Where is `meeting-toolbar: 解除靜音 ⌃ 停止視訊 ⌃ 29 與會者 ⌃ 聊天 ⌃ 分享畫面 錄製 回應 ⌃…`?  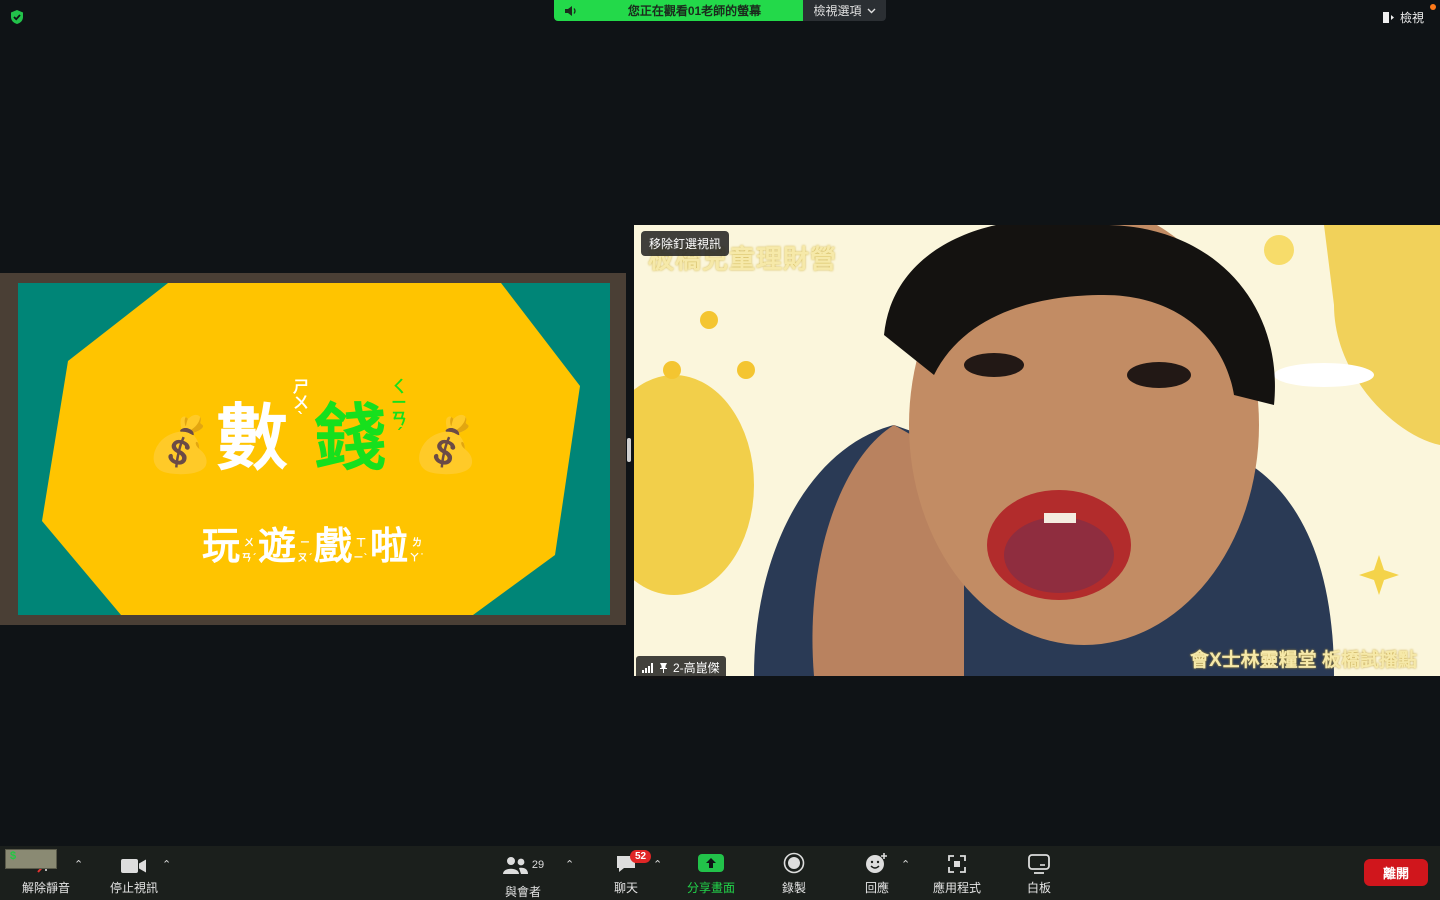 meeting-toolbar: 解除靜音 ⌃ 停止視訊 ⌃ 29 與會者 ⌃ 聊天 ⌃ 分享畫面 錄製 回應 ⌃… is located at coordinates (720, 873).